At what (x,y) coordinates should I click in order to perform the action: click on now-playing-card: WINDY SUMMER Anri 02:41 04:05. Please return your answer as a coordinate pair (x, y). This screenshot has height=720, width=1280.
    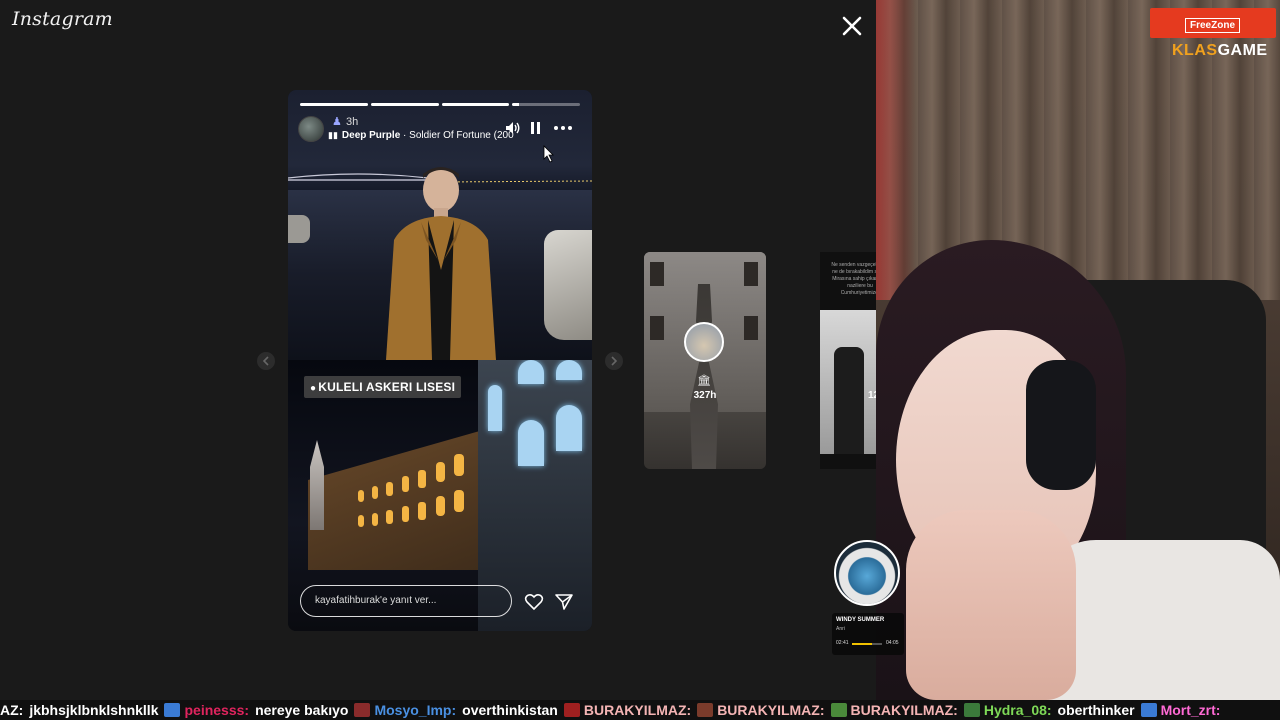
    Looking at the image, I should click on (868, 634).